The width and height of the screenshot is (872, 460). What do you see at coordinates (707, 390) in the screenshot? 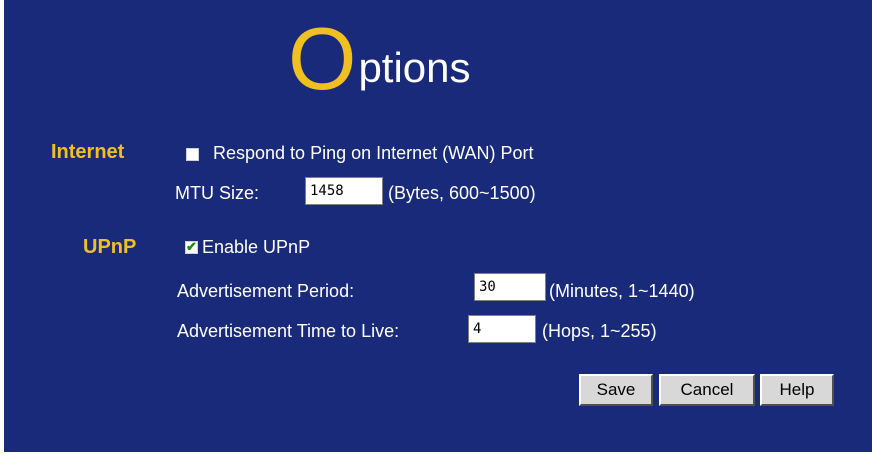
I see `cancel-button: Cancel` at bounding box center [707, 390].